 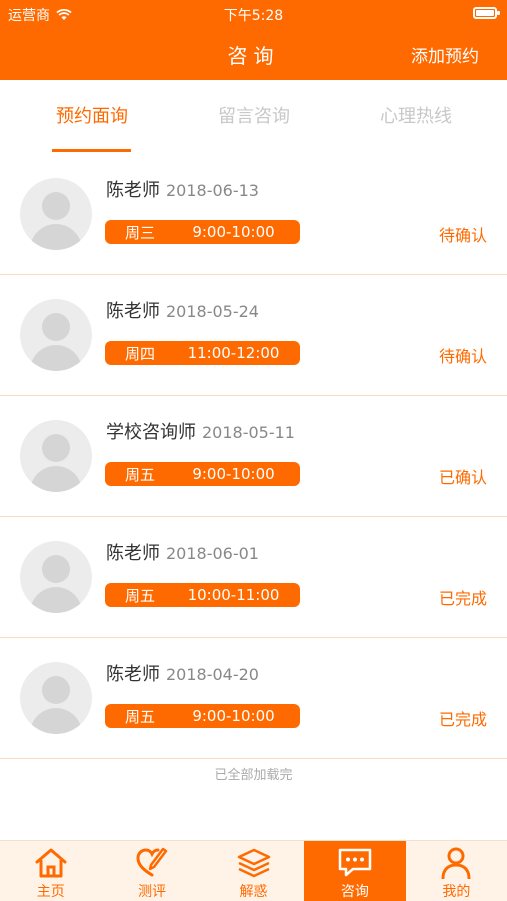 I want to click on bottom-tab-answers: 解惑, so click(x=253, y=871).